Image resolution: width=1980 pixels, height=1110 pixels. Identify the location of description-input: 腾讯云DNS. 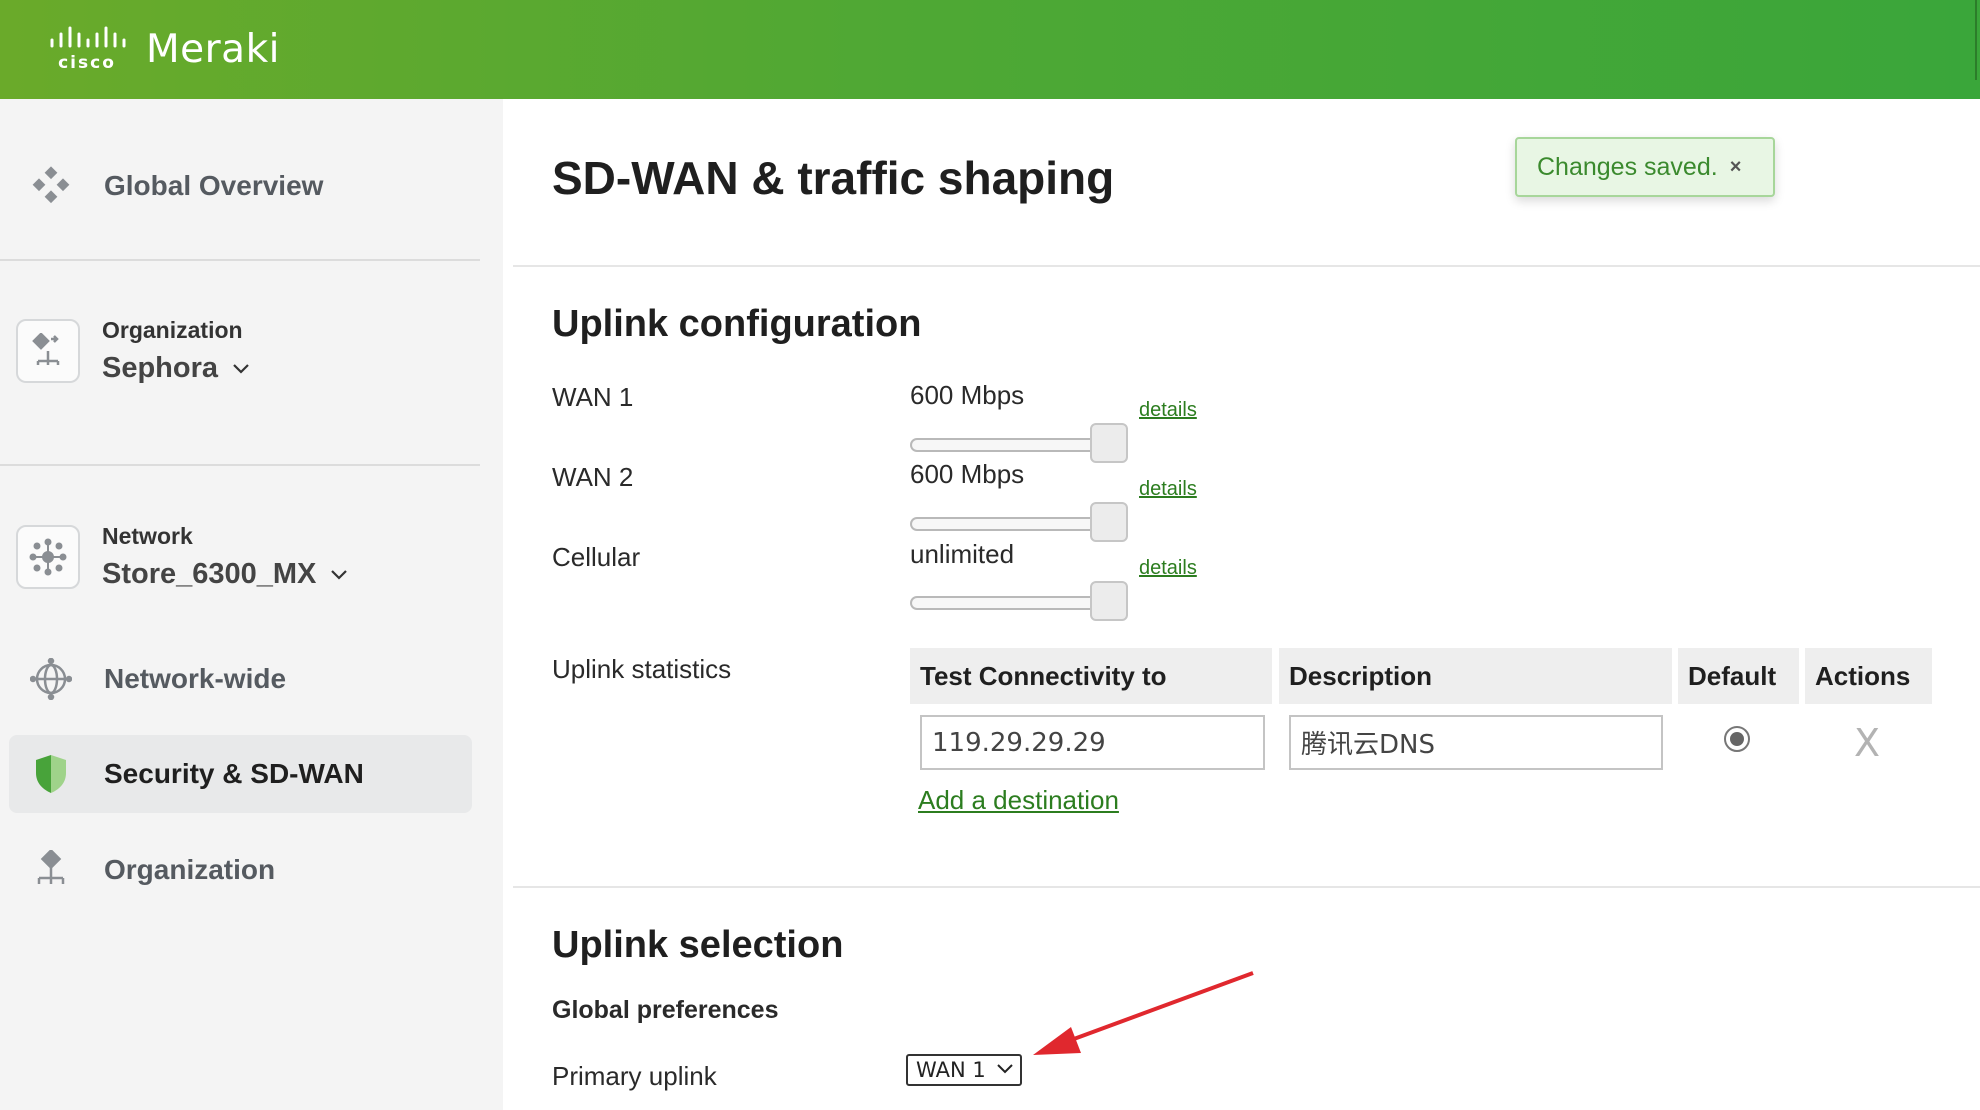
(1476, 742).